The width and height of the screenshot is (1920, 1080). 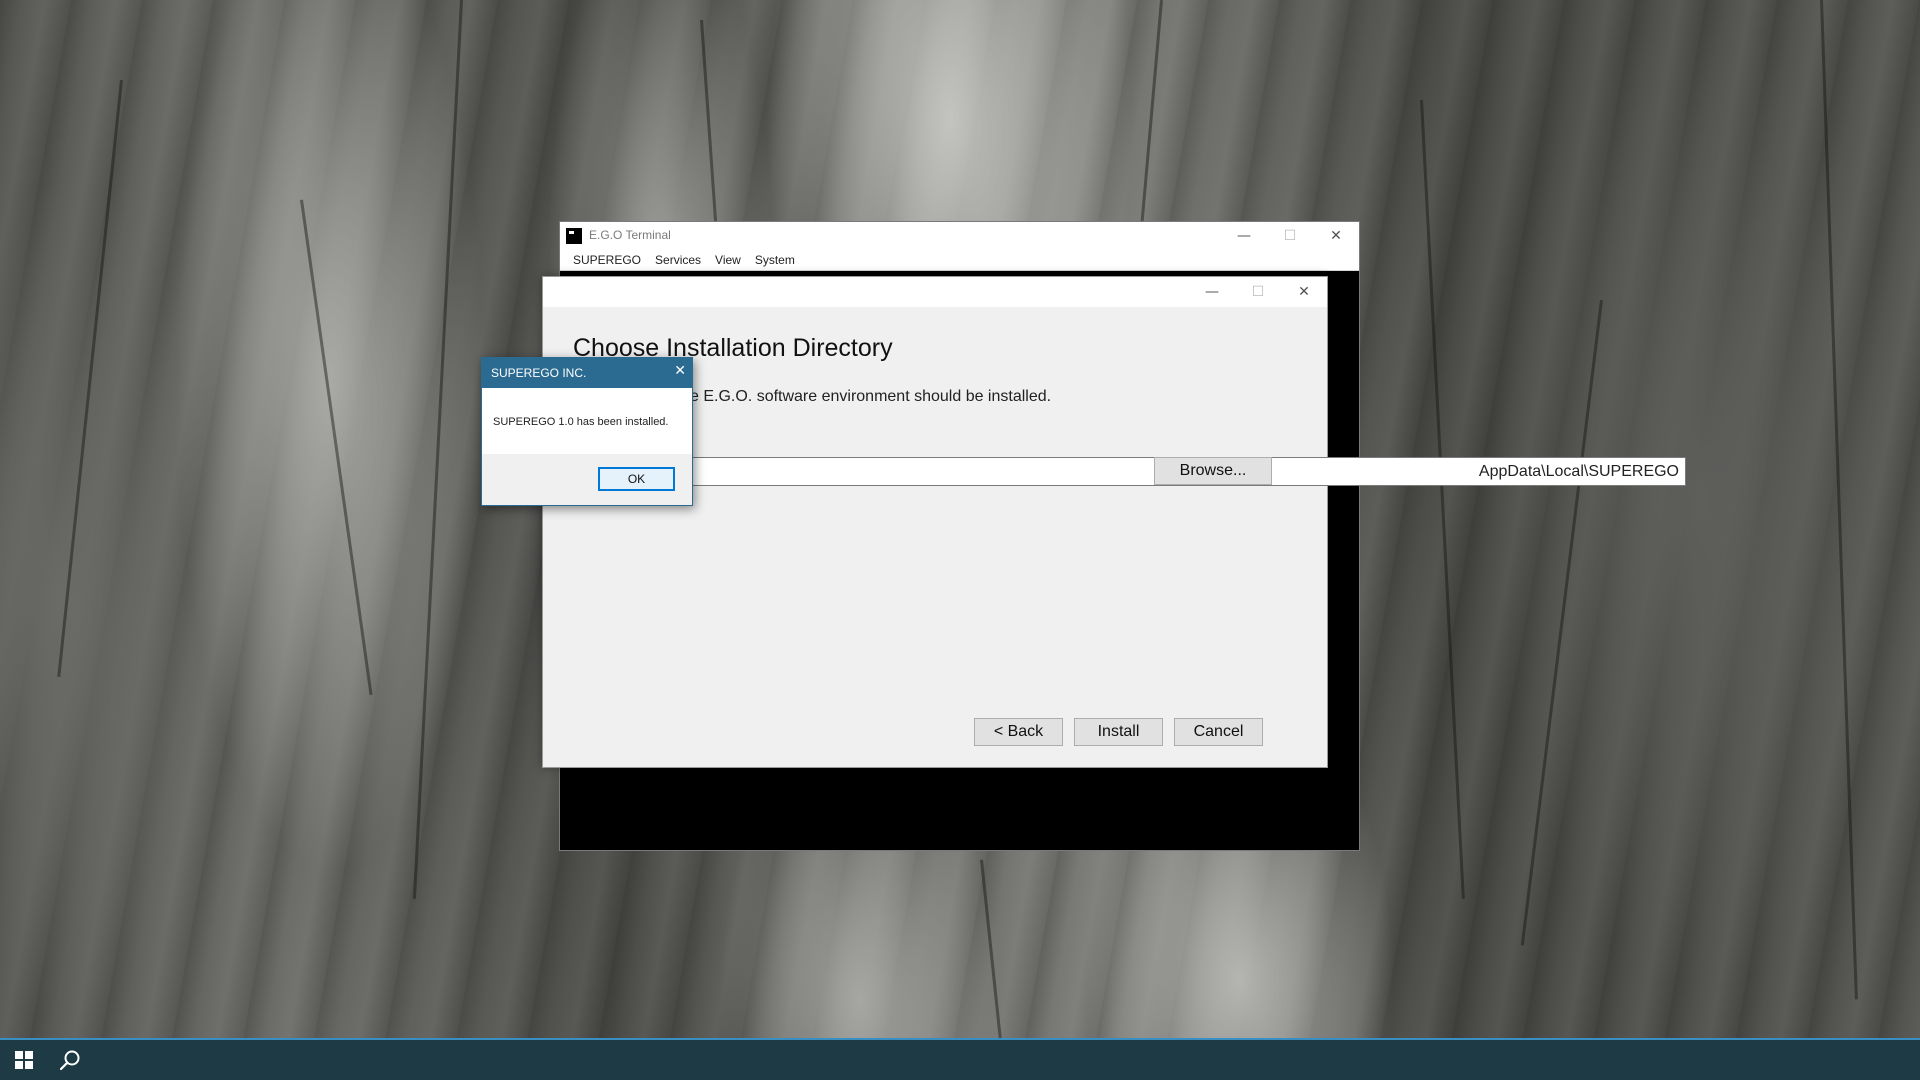 I want to click on menu-superego: SUPEREGO, so click(x=607, y=260).